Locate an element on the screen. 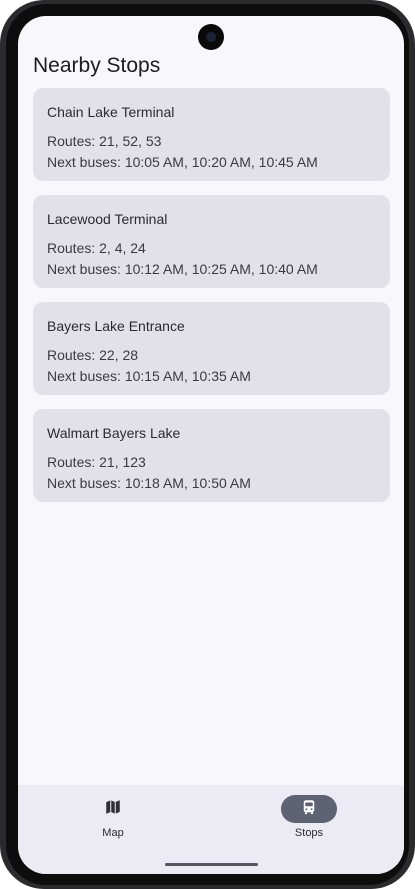 Image resolution: width=415 pixels, height=889 pixels. nav-pill-stops-active is located at coordinates (309, 809).